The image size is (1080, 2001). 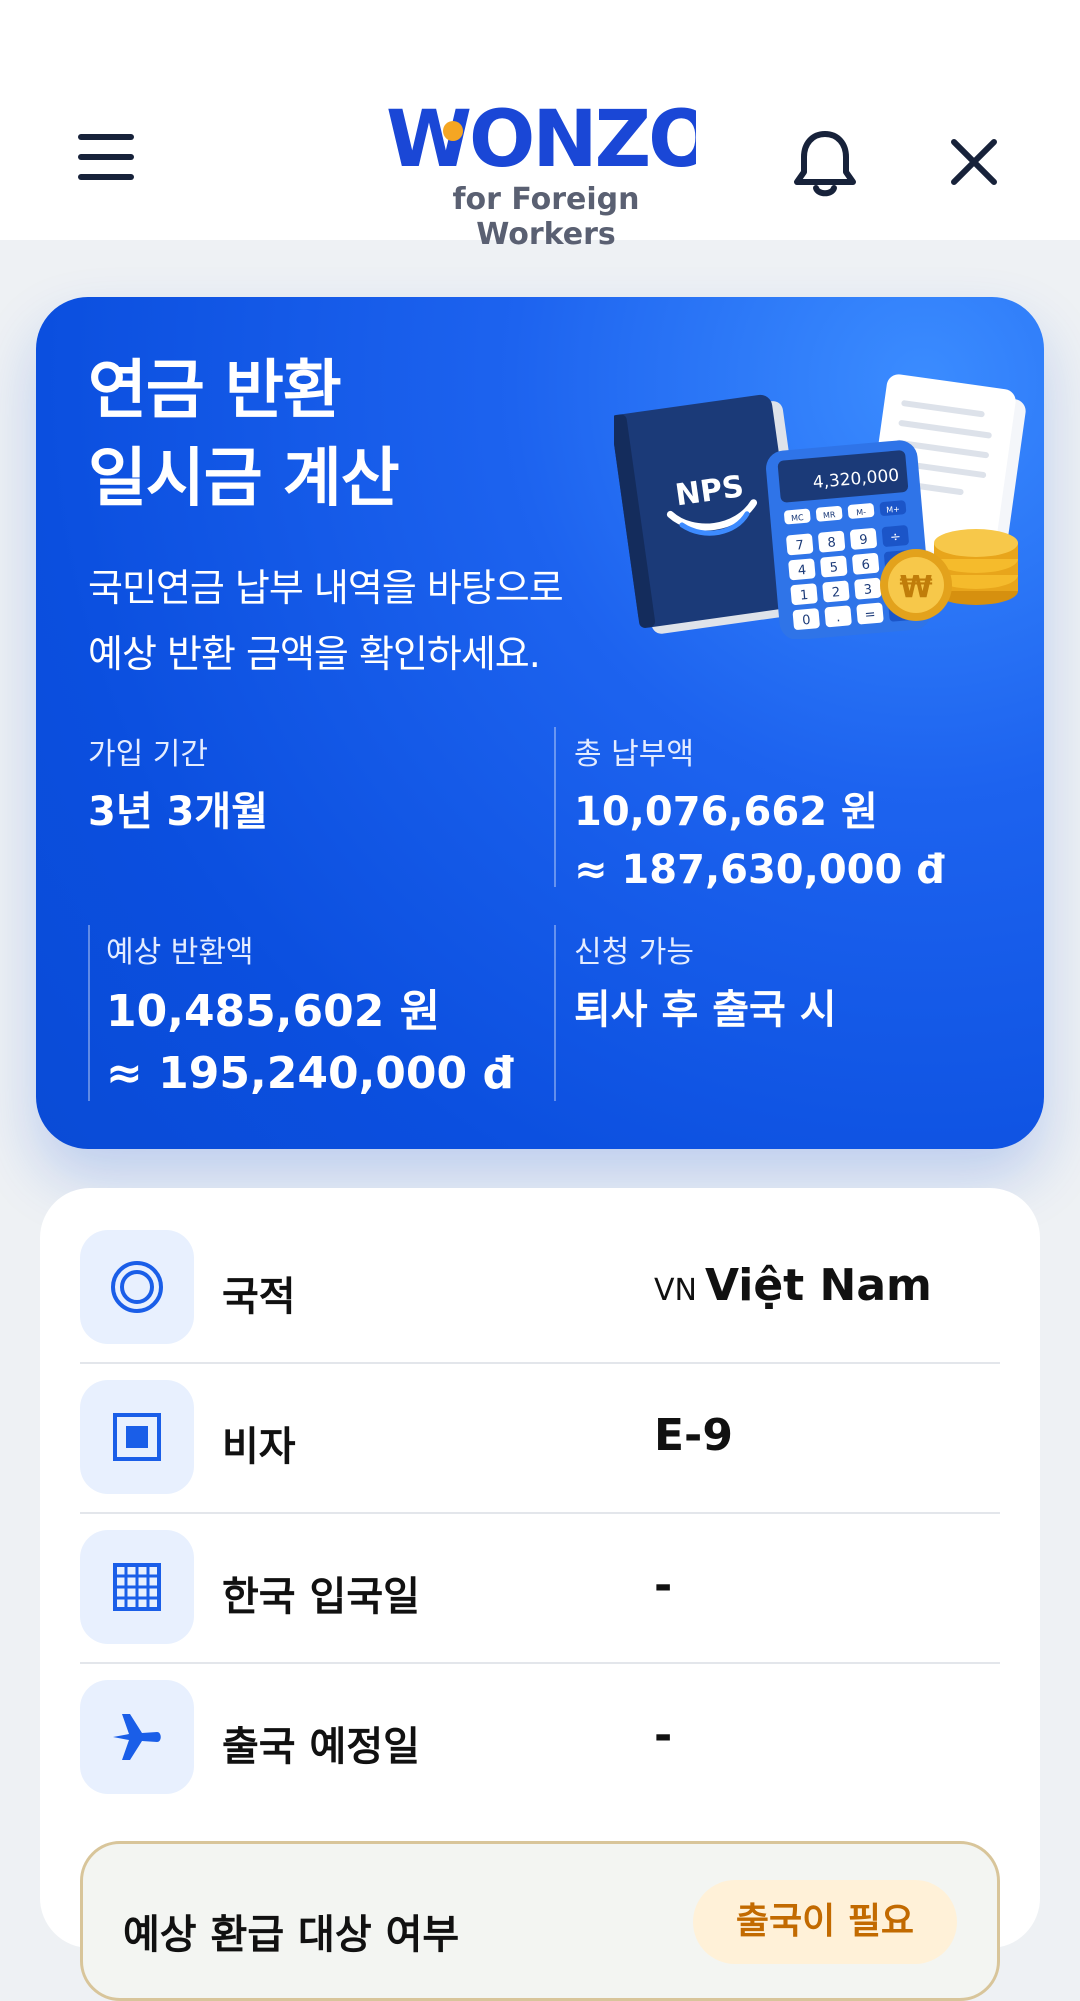 What do you see at coordinates (368, 435) in the screenshot?
I see `hero-title: 연금 반환 일시금 계산` at bounding box center [368, 435].